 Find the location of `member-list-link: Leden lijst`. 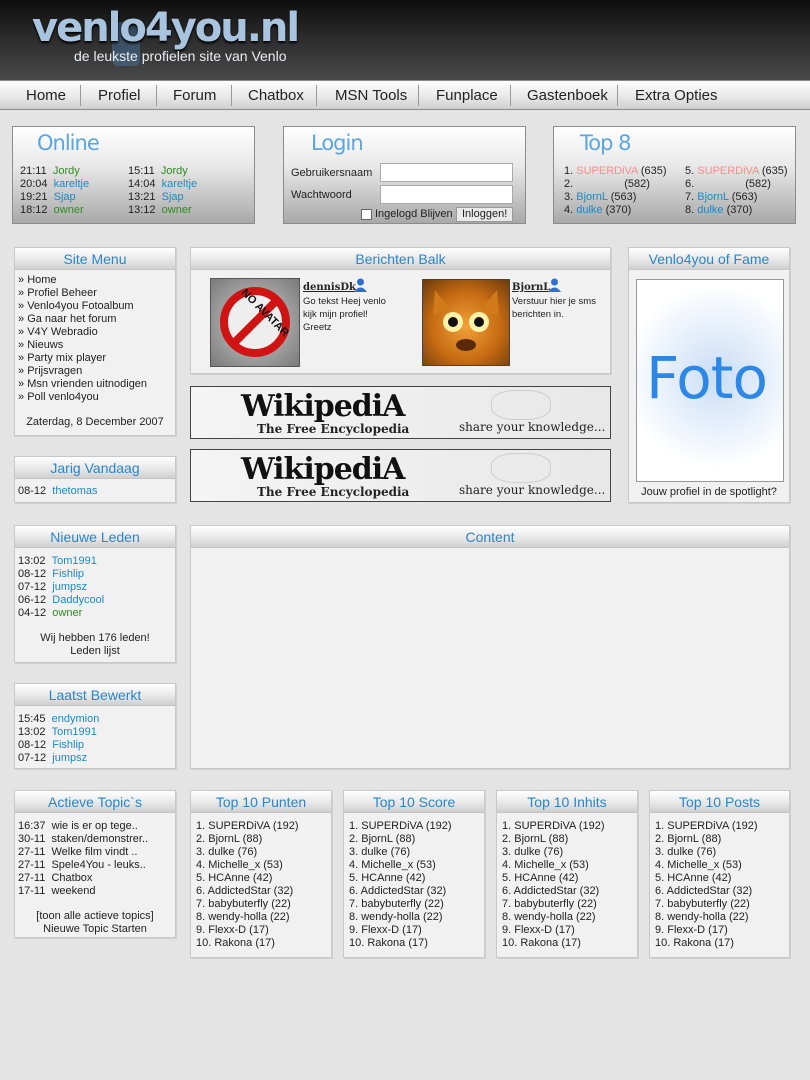

member-list-link: Leden lijst is located at coordinates (95, 651).